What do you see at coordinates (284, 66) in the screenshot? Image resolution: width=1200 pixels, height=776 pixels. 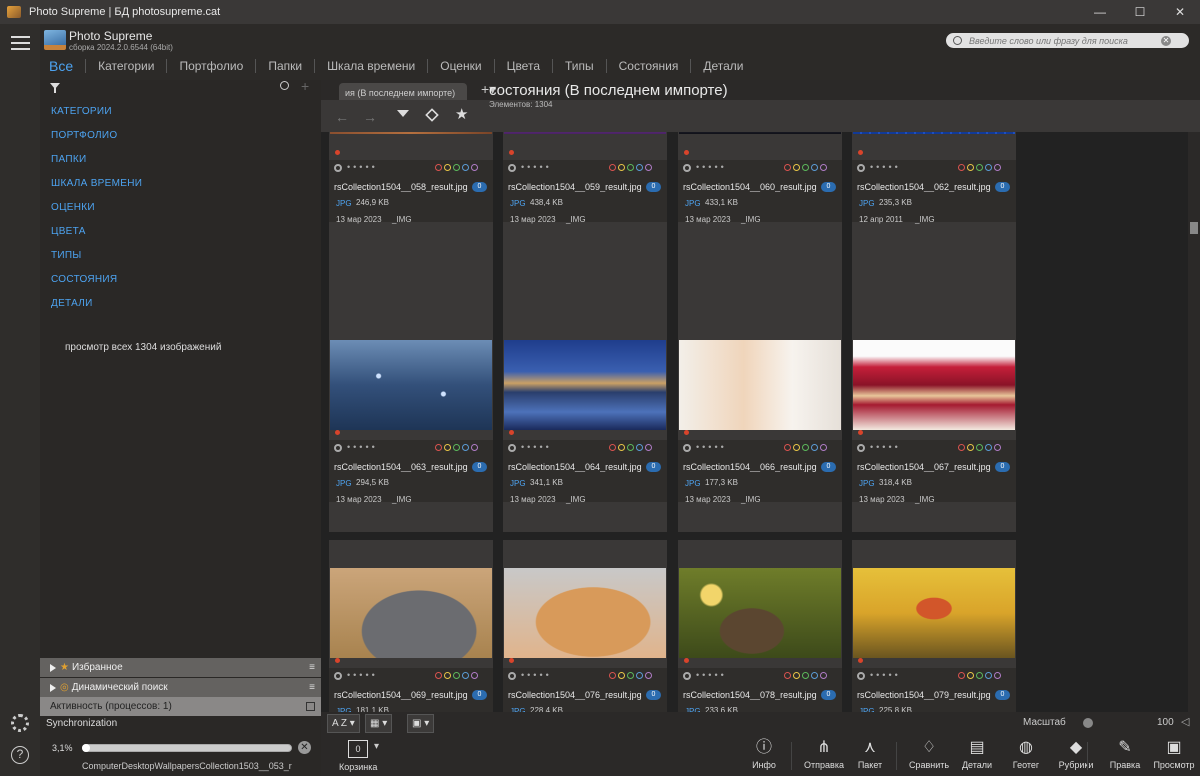 I see `tab-folders: Папки` at bounding box center [284, 66].